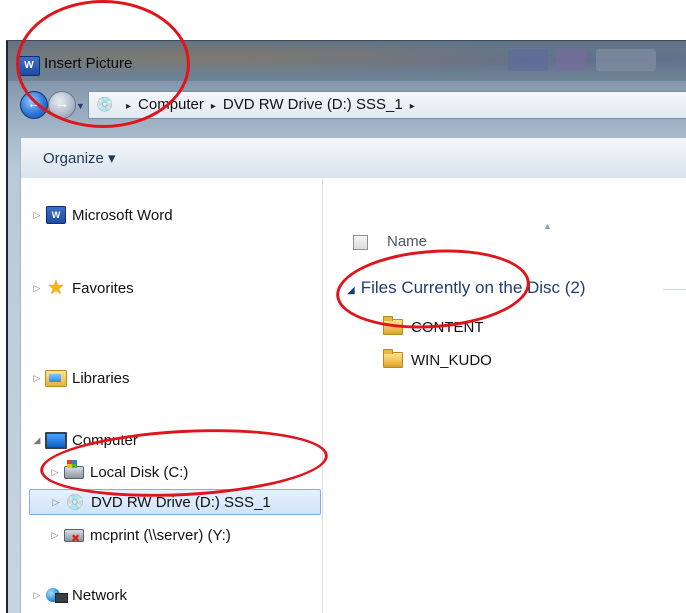 The image size is (686, 613). I want to click on network-icon, so click(56, 595).